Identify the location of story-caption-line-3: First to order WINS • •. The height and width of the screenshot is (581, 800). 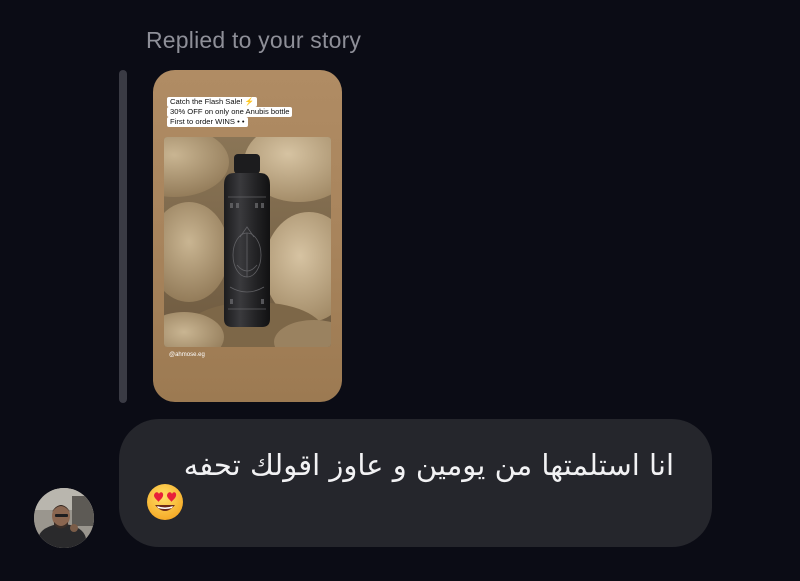
(207, 122).